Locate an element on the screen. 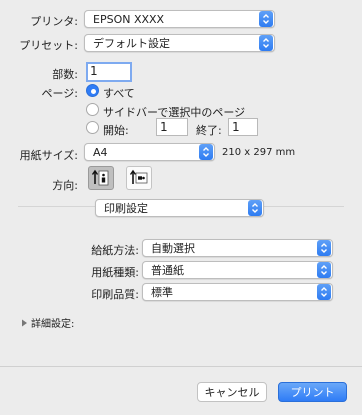  print-quality-select: 標準 is located at coordinates (237, 292).